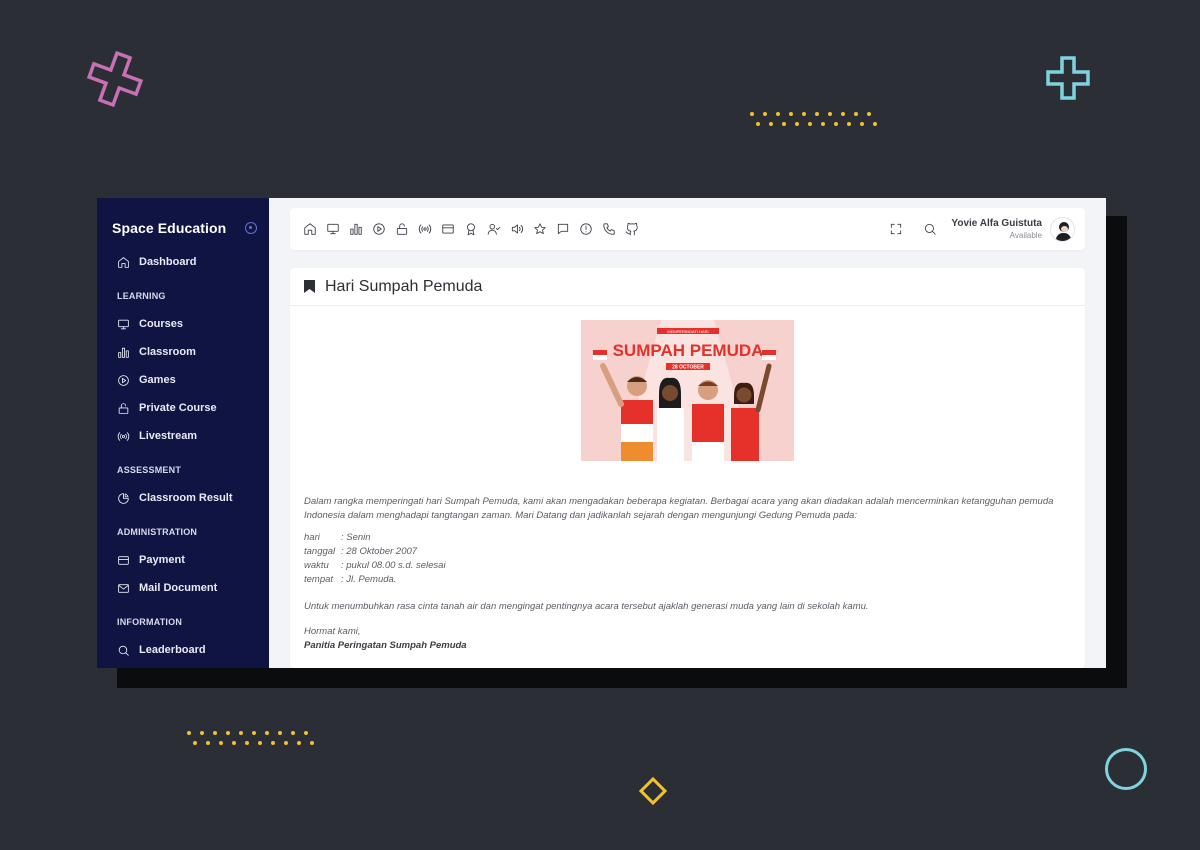 Image resolution: width=1200 pixels, height=850 pixels. I want to click on section-label-assessment: ASSESSMENT, so click(149, 470).